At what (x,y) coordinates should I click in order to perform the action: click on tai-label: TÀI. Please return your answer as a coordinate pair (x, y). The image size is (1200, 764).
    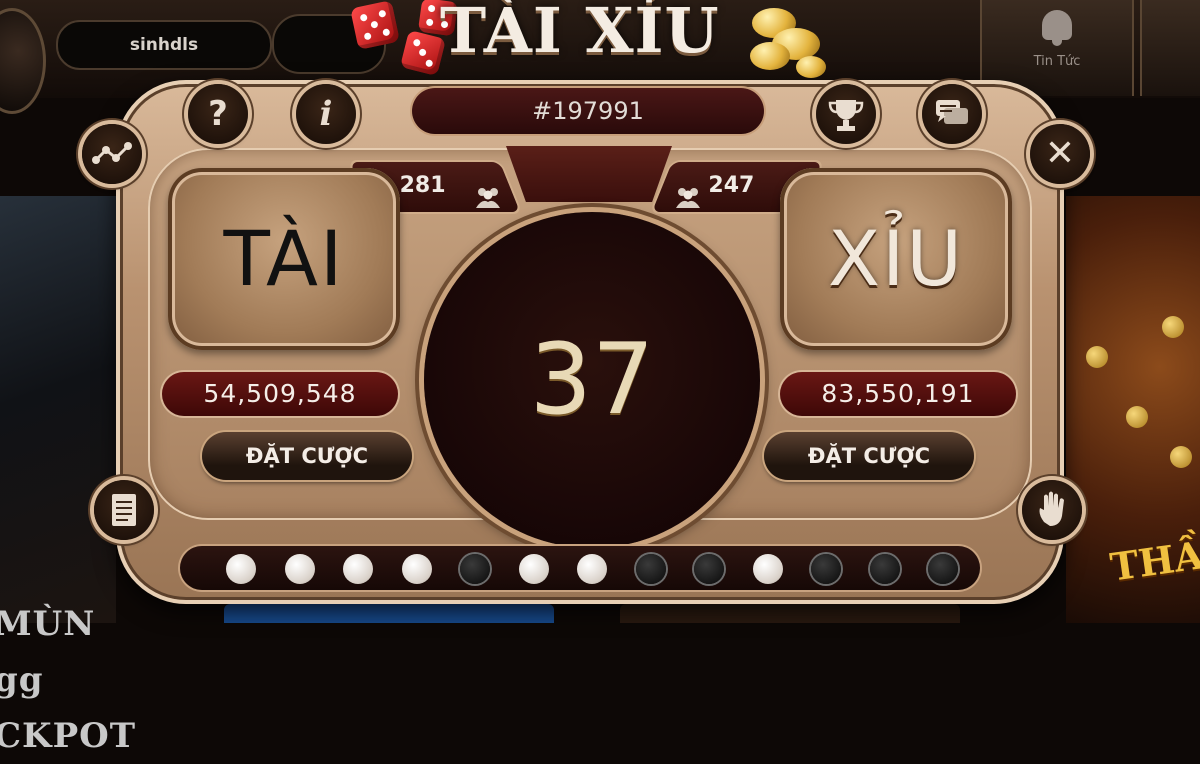
    Looking at the image, I should click on (284, 258).